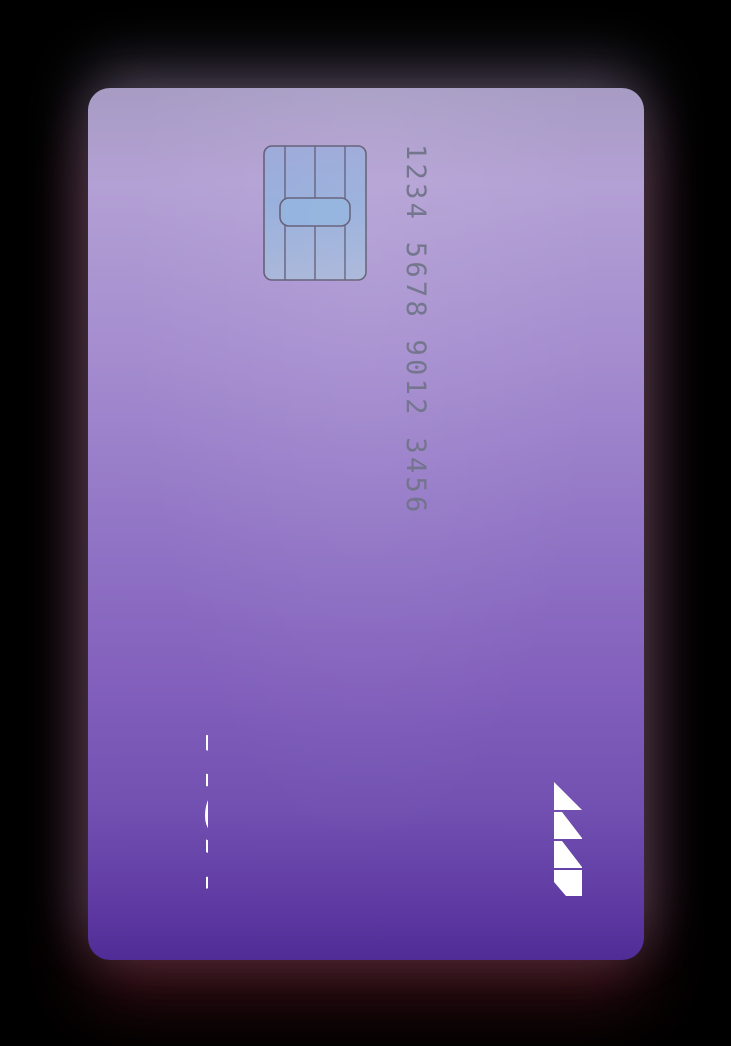 Image resolution: width=731 pixels, height=1046 pixels. I want to click on card-number-text: 1234 5678 9012 3456, so click(415, 330).